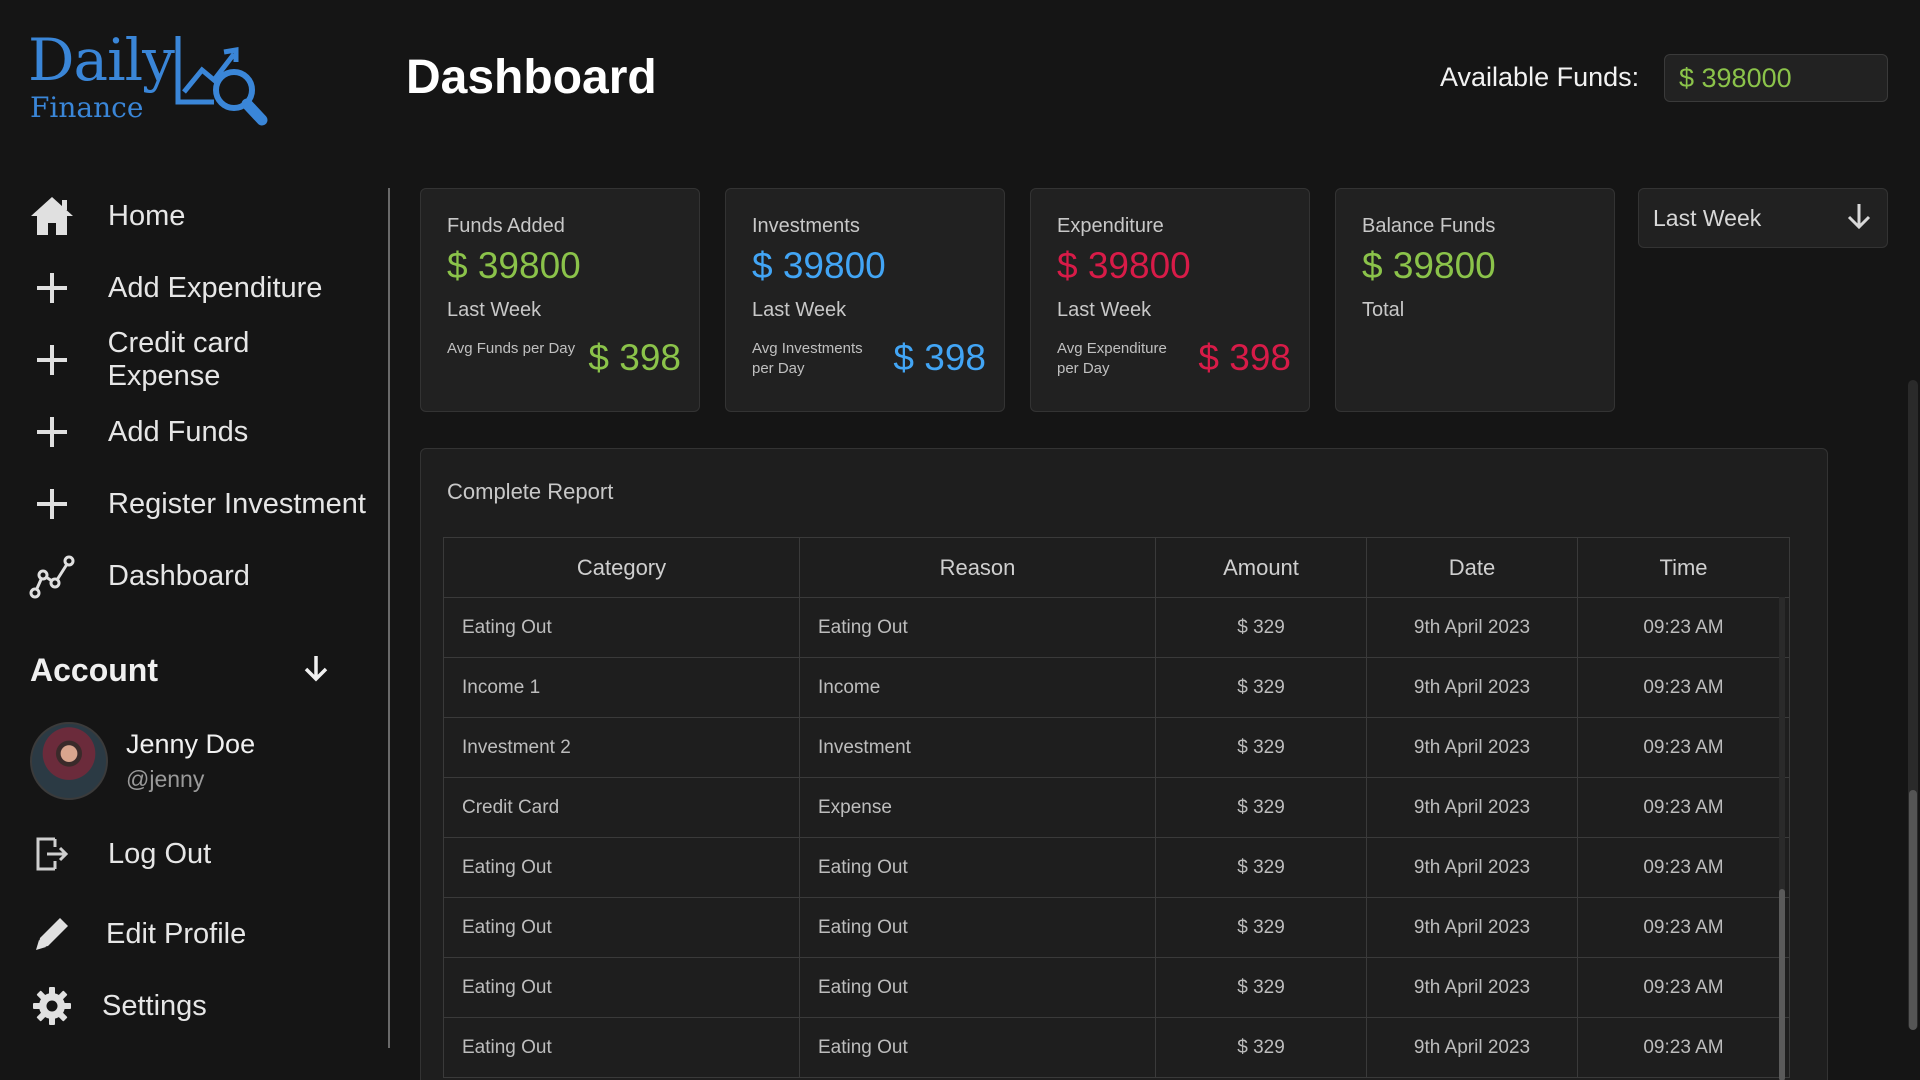  I want to click on sidebar-divider, so click(389, 618).